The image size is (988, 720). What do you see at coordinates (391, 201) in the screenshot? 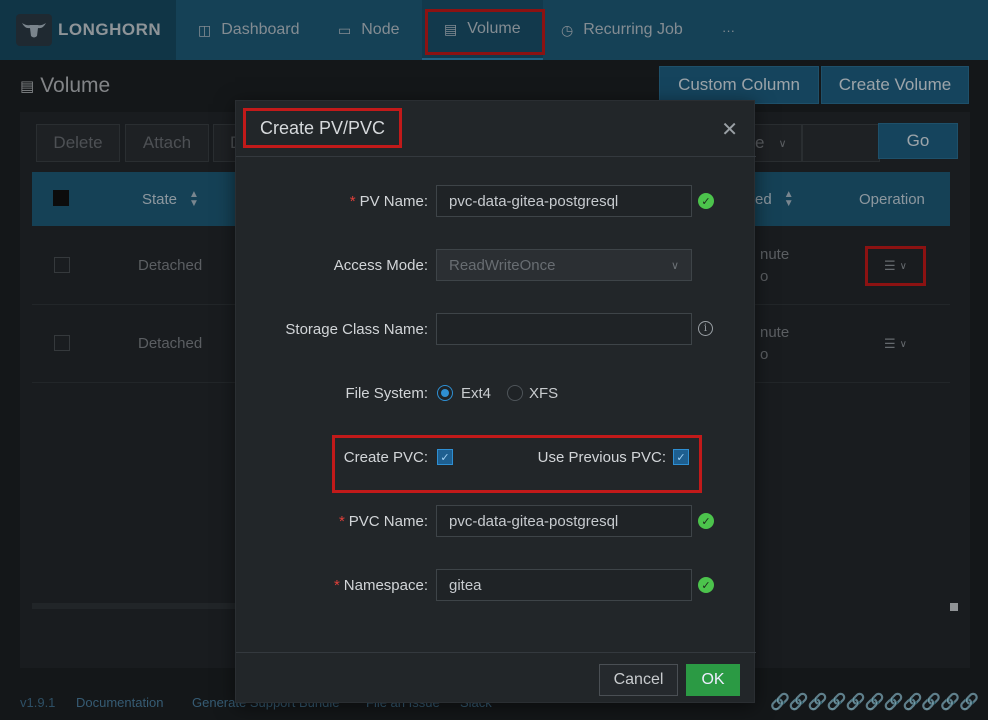
I see `field-label-text: PV Name` at bounding box center [391, 201].